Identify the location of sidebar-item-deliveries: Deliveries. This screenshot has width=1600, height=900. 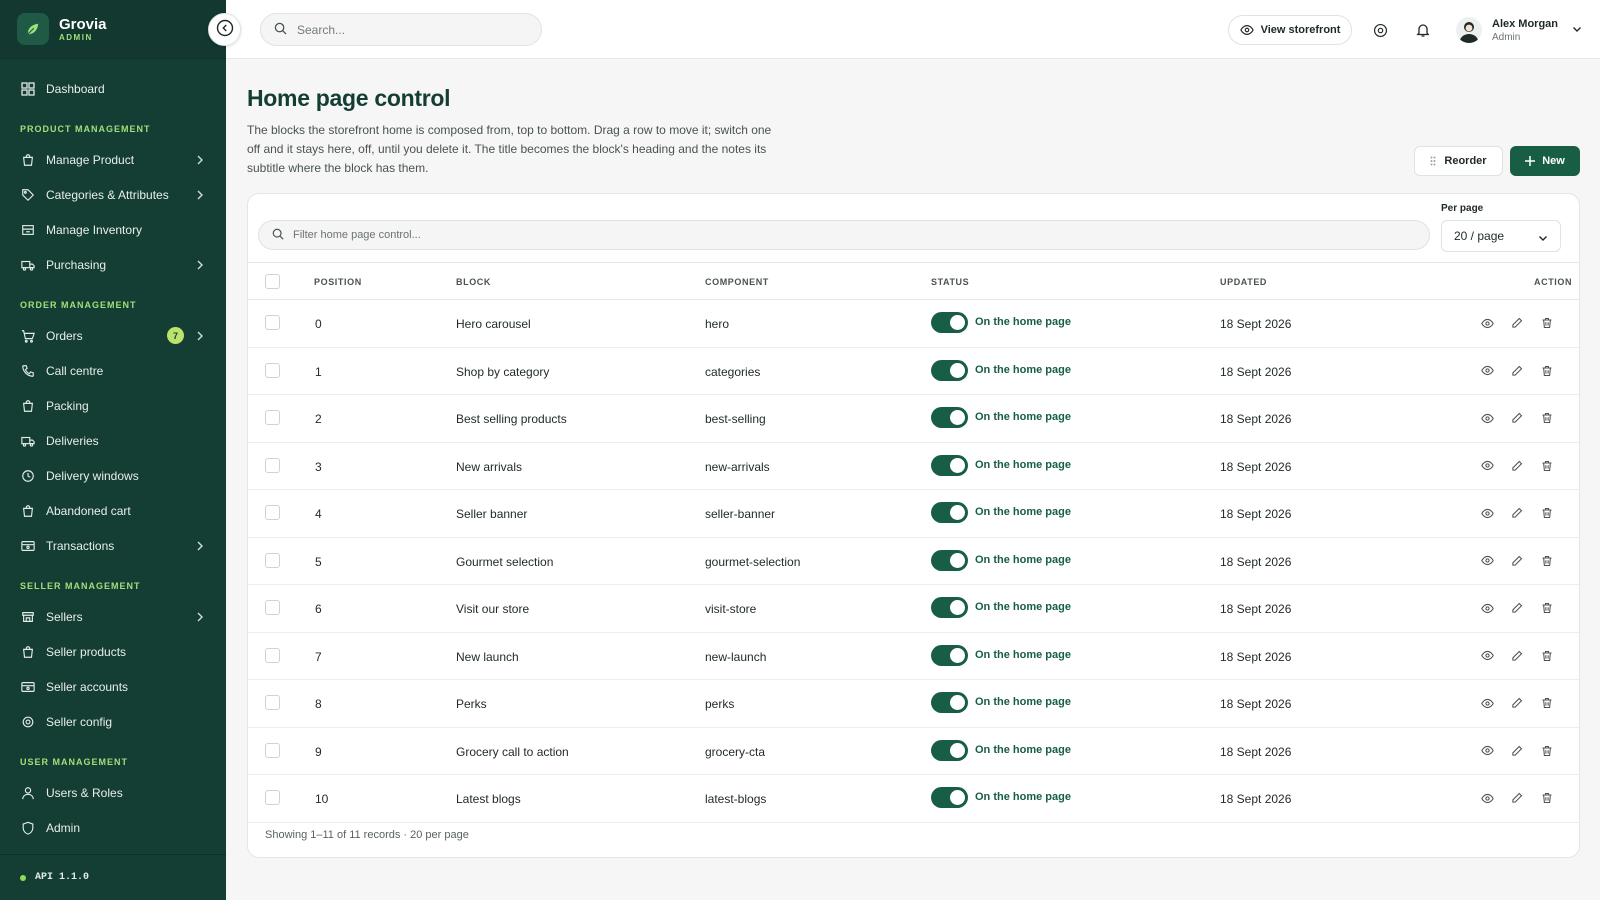
(113, 440).